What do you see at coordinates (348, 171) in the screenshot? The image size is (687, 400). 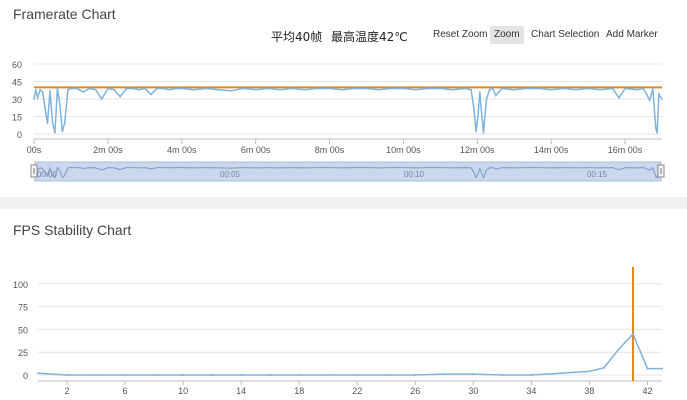 I see `navigator-selection-window` at bounding box center [348, 171].